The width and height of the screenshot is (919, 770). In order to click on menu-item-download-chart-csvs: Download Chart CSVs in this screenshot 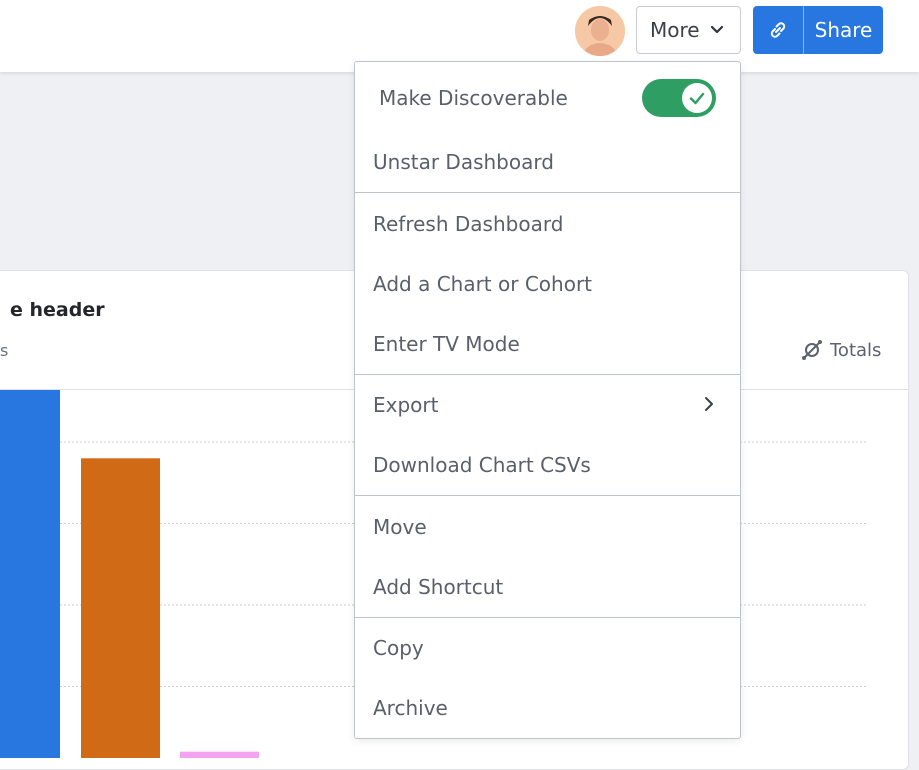, I will do `click(482, 465)`.